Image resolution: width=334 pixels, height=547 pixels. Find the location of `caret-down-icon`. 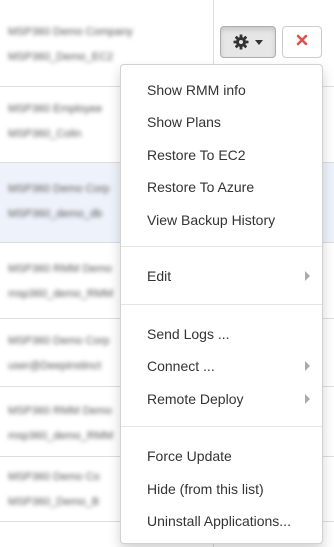

caret-down-icon is located at coordinates (259, 42).